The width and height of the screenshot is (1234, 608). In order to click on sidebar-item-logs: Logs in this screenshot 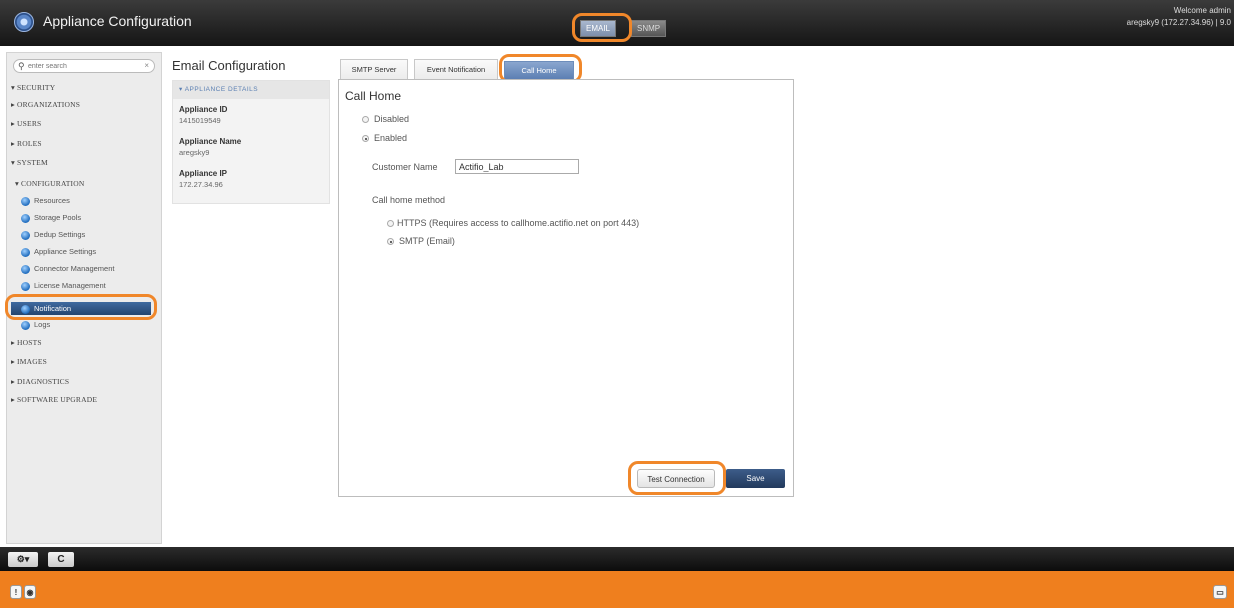, I will do `click(35, 325)`.